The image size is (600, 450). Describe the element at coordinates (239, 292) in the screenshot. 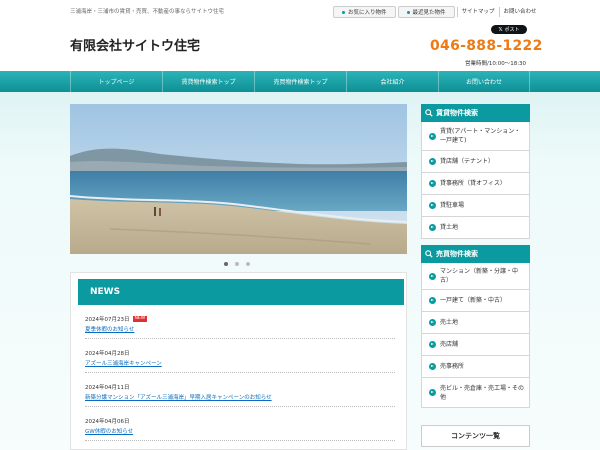

I see `news-heading: NEWS` at that location.